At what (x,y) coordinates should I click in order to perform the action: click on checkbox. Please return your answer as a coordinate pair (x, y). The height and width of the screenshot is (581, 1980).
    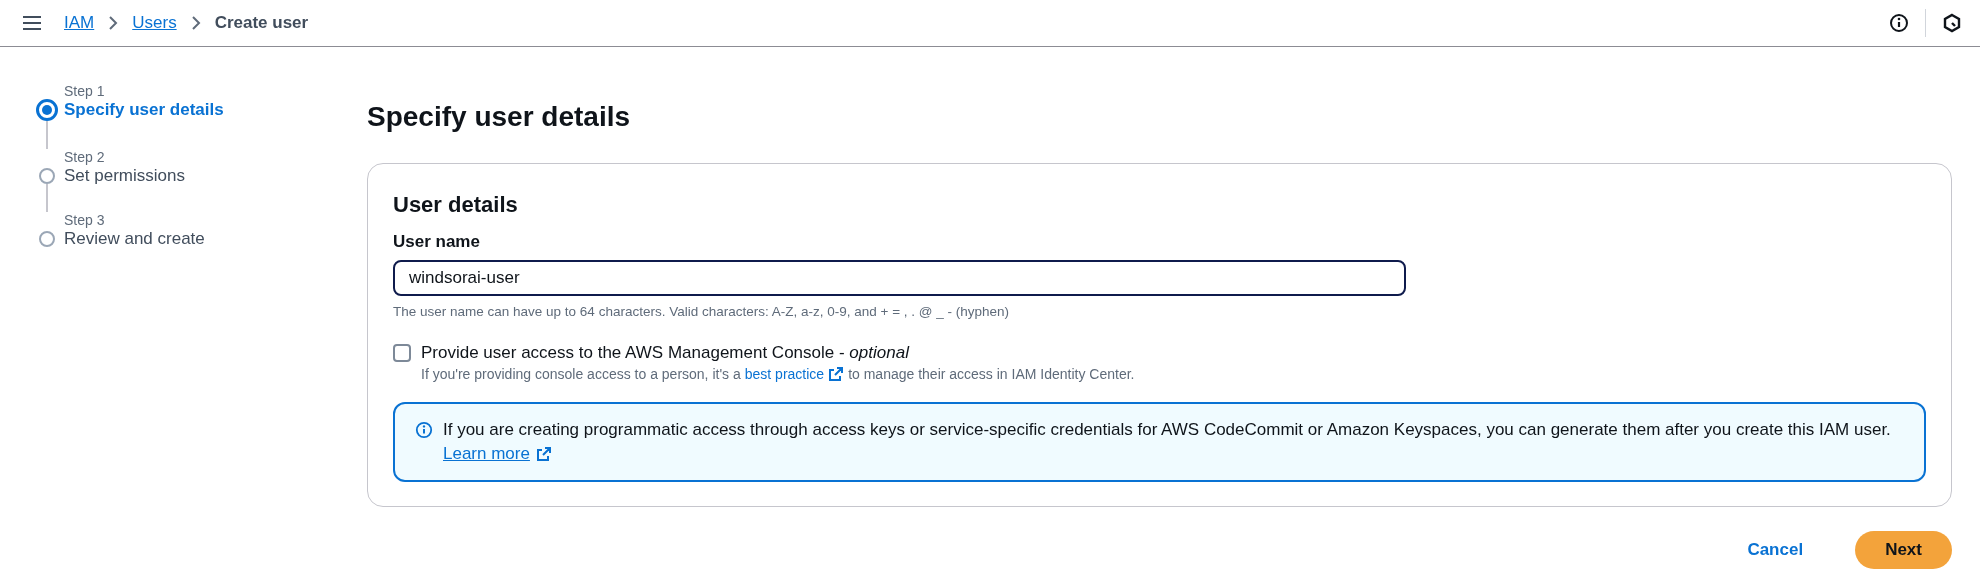
    Looking at the image, I should click on (402, 353).